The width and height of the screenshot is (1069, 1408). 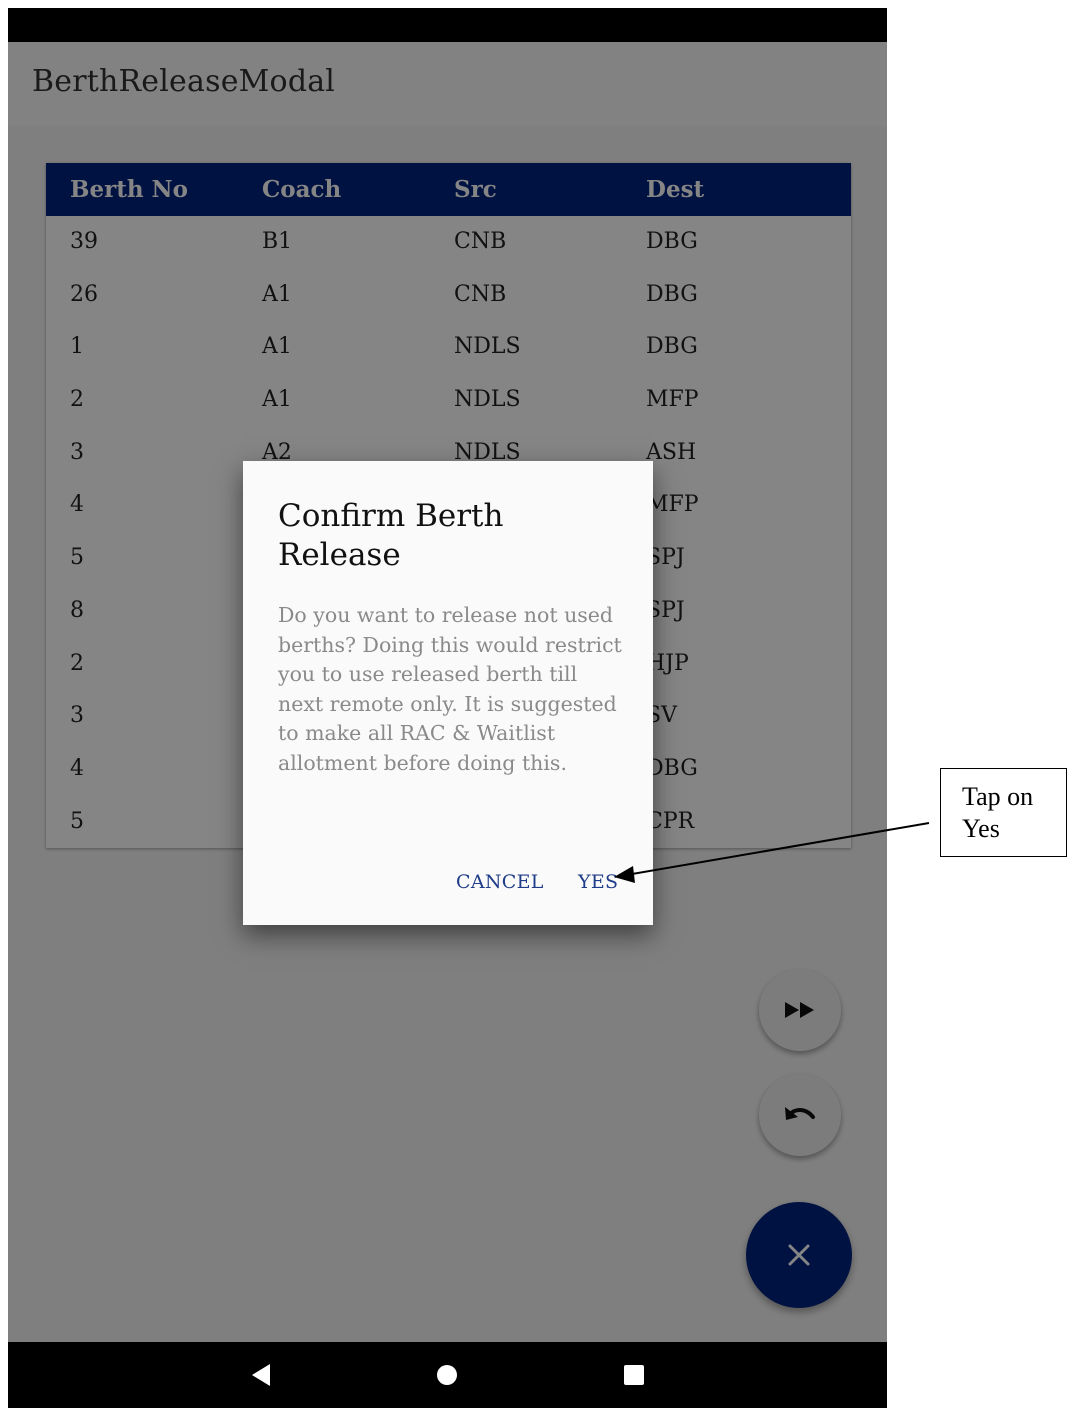 I want to click on annotation-callout: Tap on Yes, so click(x=1003, y=812).